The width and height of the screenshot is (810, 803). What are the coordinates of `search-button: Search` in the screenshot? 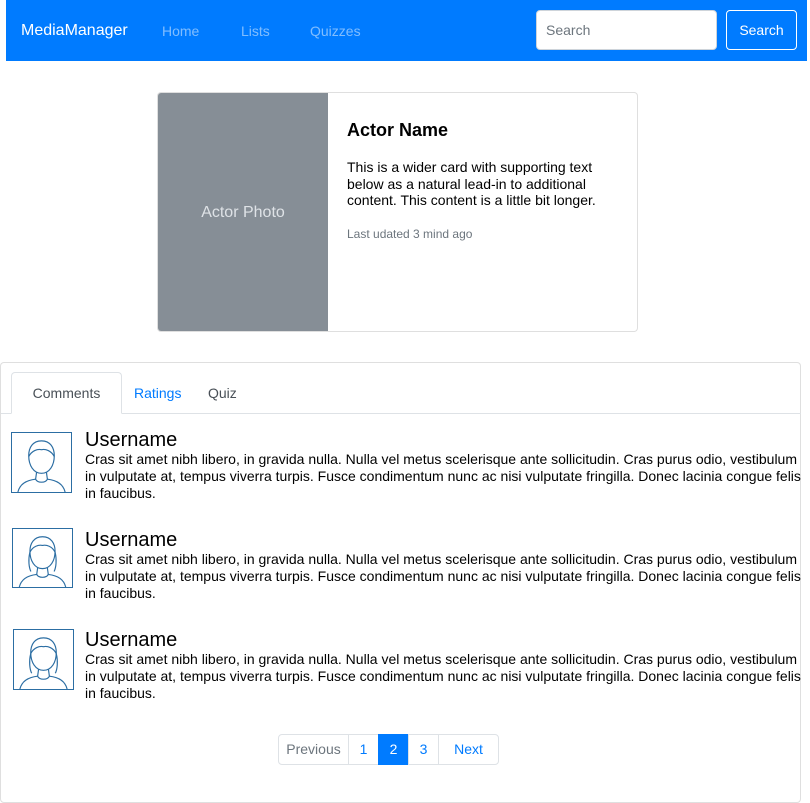 It's located at (761, 30).